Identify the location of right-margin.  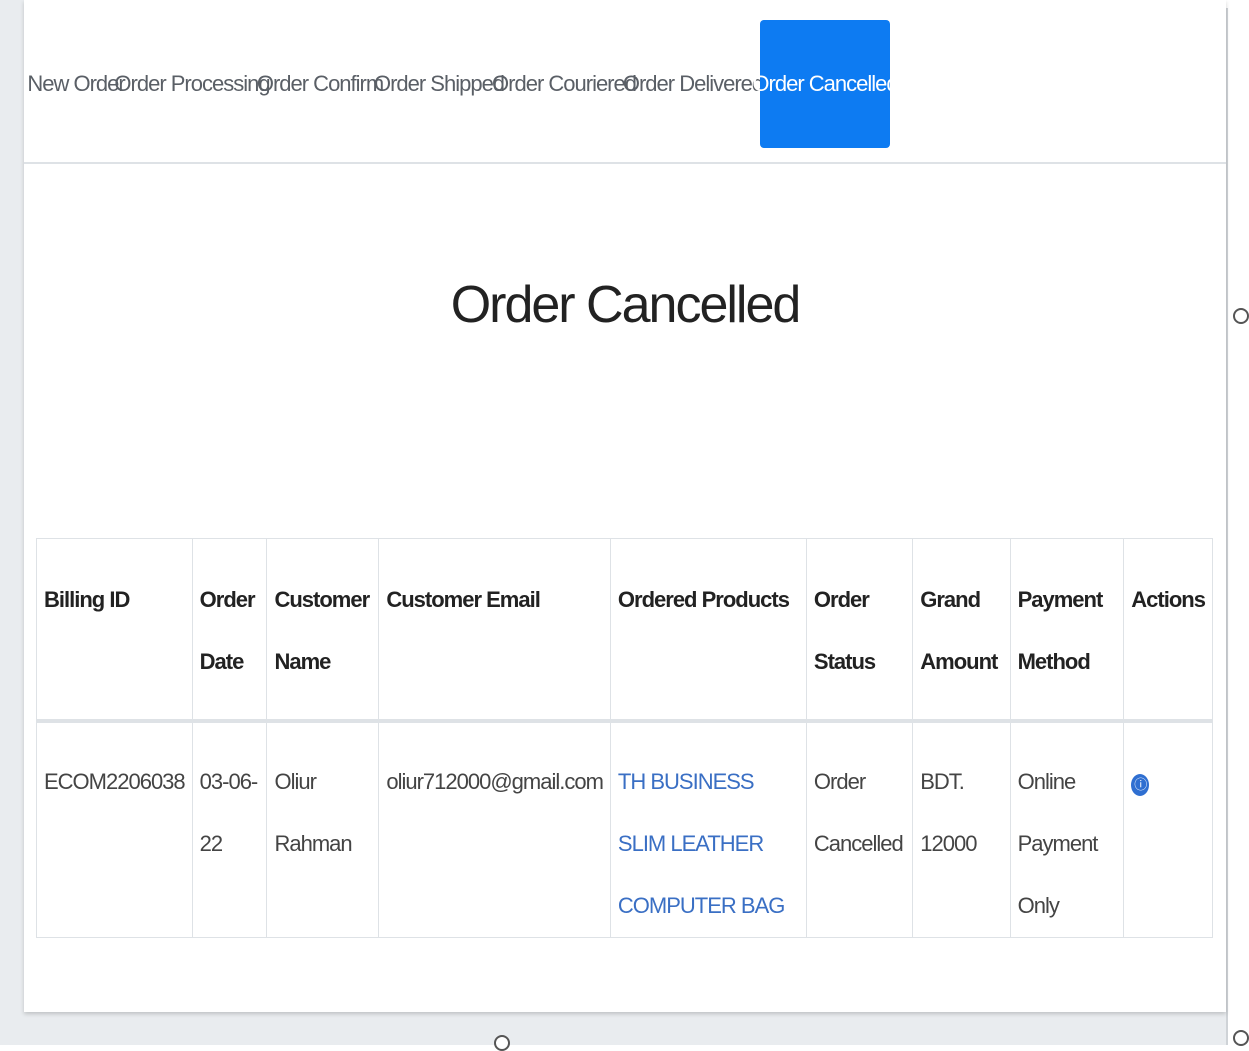
(1238, 522).